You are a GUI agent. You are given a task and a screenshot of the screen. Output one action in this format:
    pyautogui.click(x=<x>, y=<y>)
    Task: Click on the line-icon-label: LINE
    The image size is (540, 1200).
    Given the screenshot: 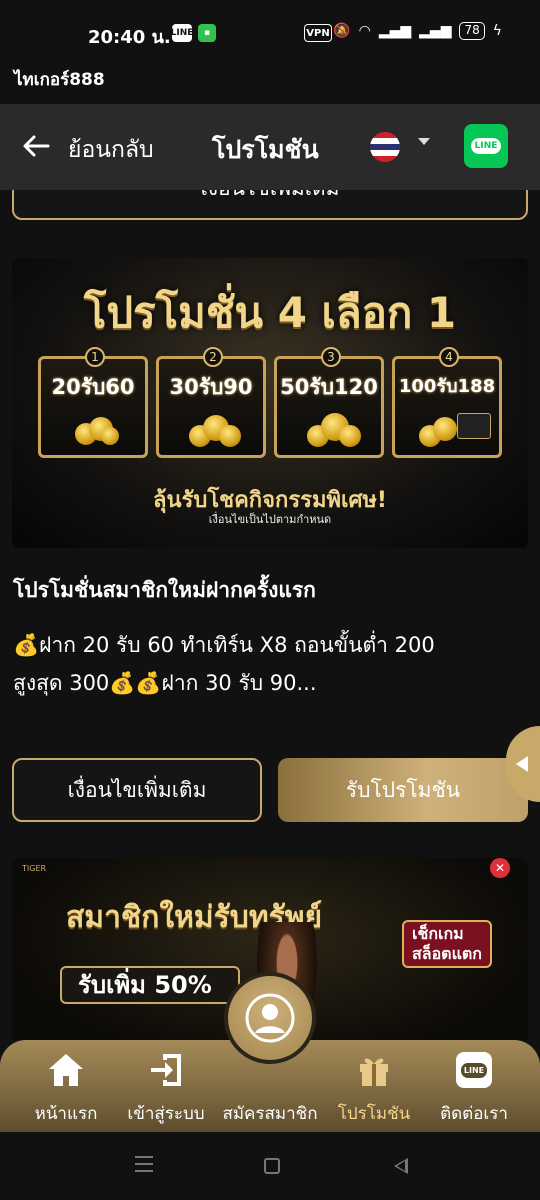 What is the action you would take?
    pyautogui.click(x=474, y=1070)
    